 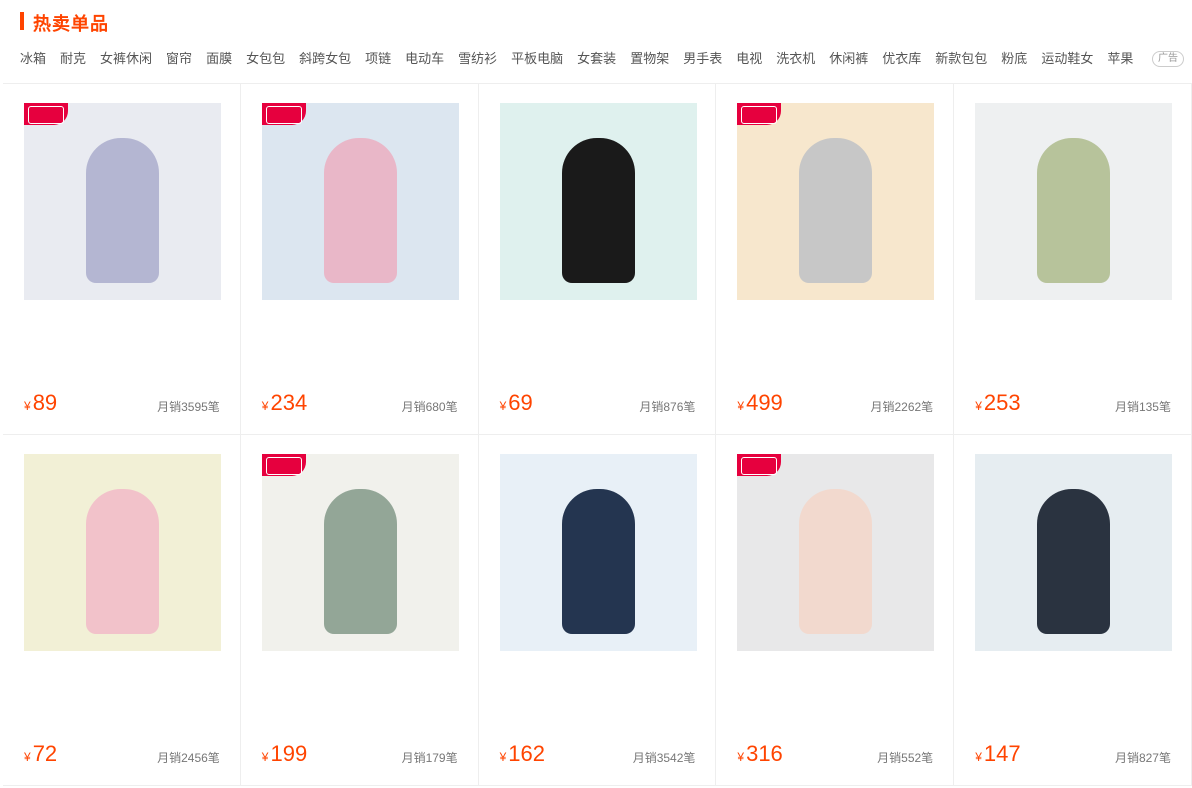 I want to click on product-price: ¥147, so click(x=997, y=754).